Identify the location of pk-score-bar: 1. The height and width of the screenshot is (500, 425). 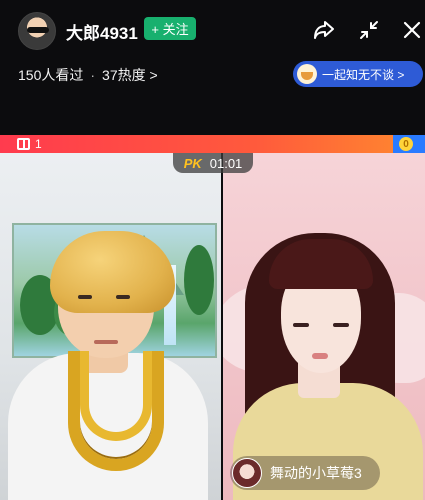
(212, 144).